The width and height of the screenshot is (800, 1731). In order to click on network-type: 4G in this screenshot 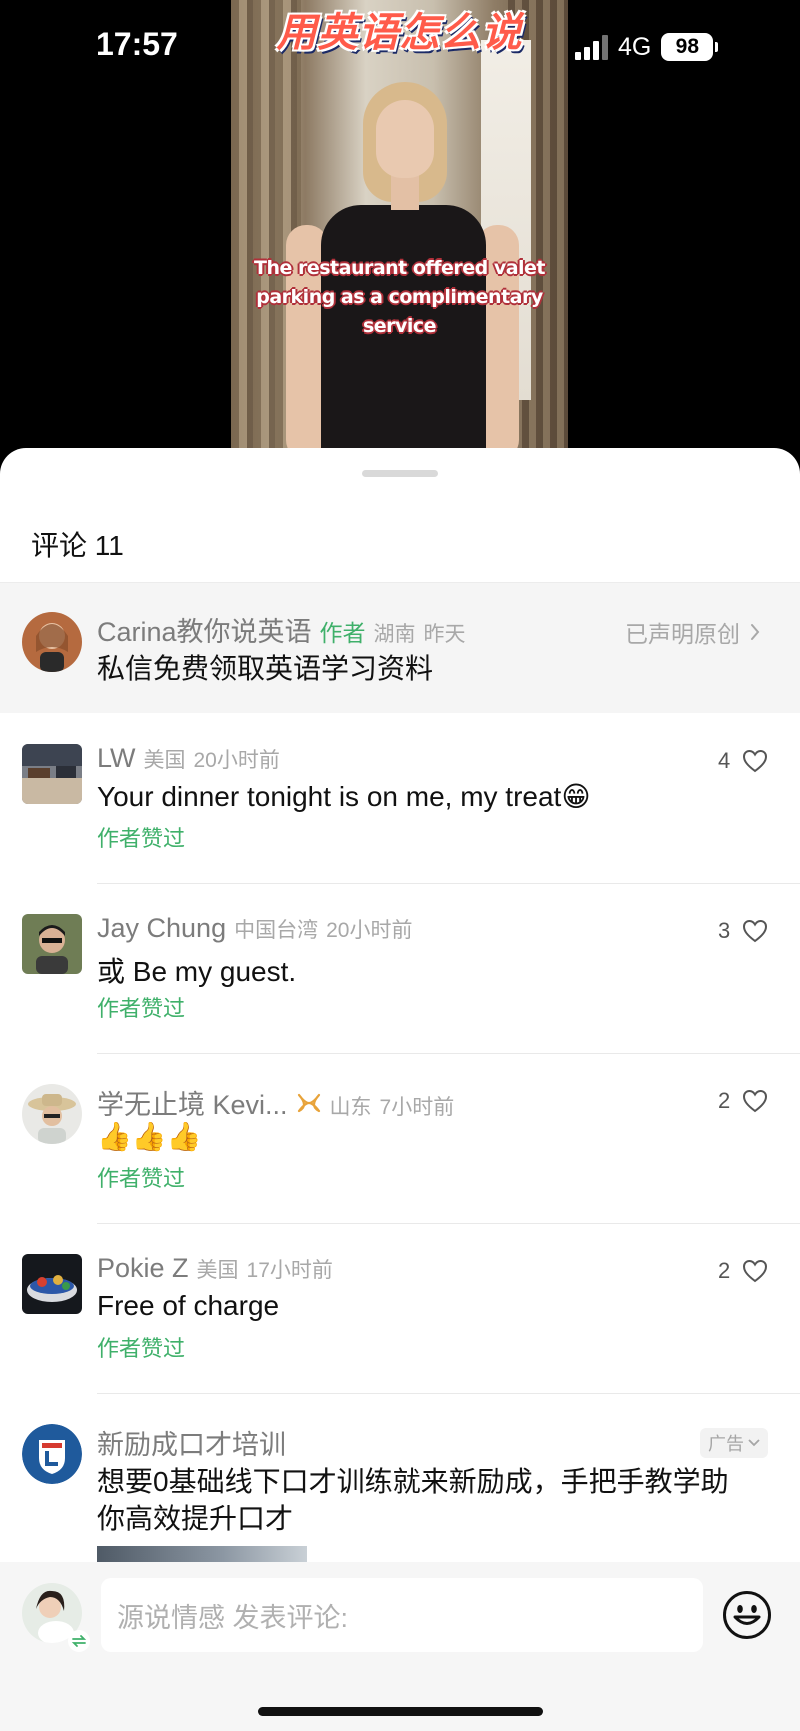, I will do `click(635, 46)`.